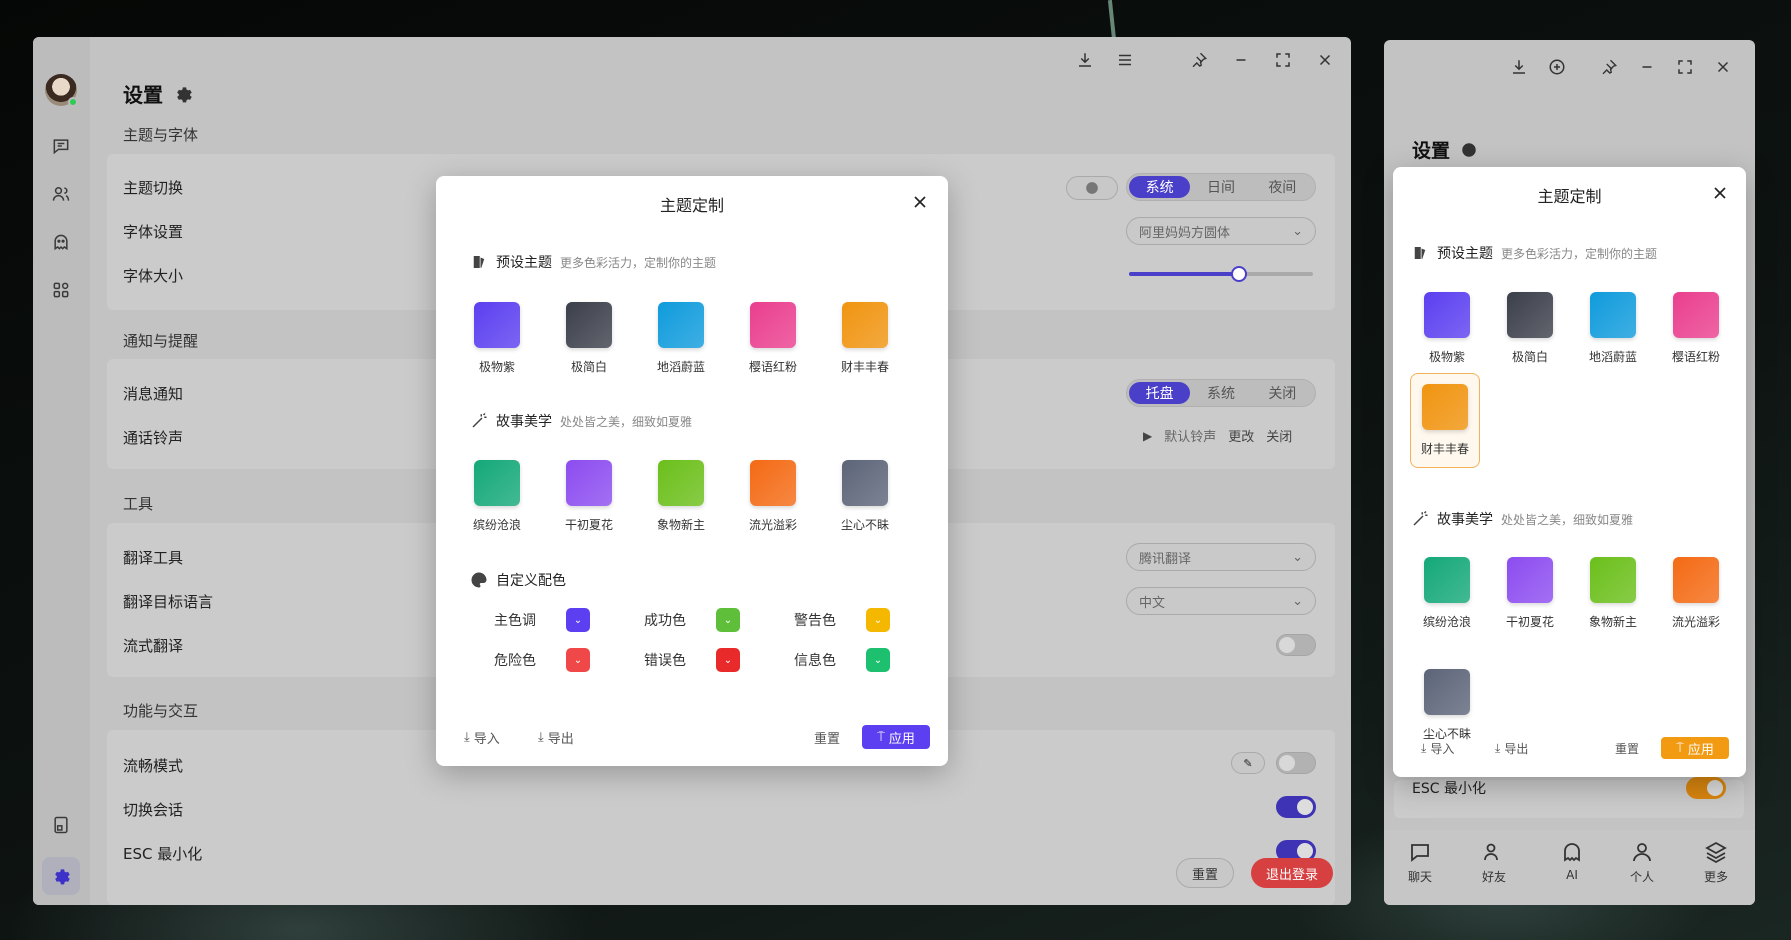  I want to click on notify-system-option: 系统, so click(1220, 393).